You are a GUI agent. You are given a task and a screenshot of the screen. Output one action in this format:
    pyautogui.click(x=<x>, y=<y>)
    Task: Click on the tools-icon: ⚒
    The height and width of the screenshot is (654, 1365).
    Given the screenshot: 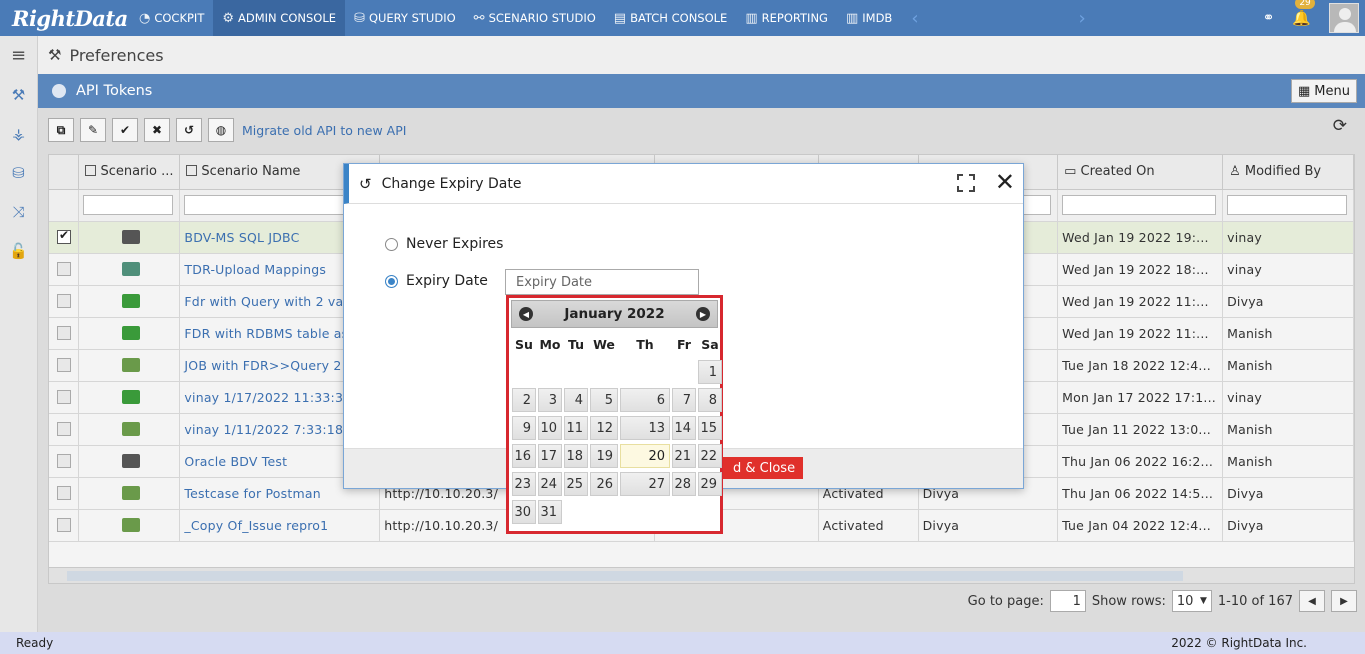 What is the action you would take?
    pyautogui.click(x=18, y=94)
    